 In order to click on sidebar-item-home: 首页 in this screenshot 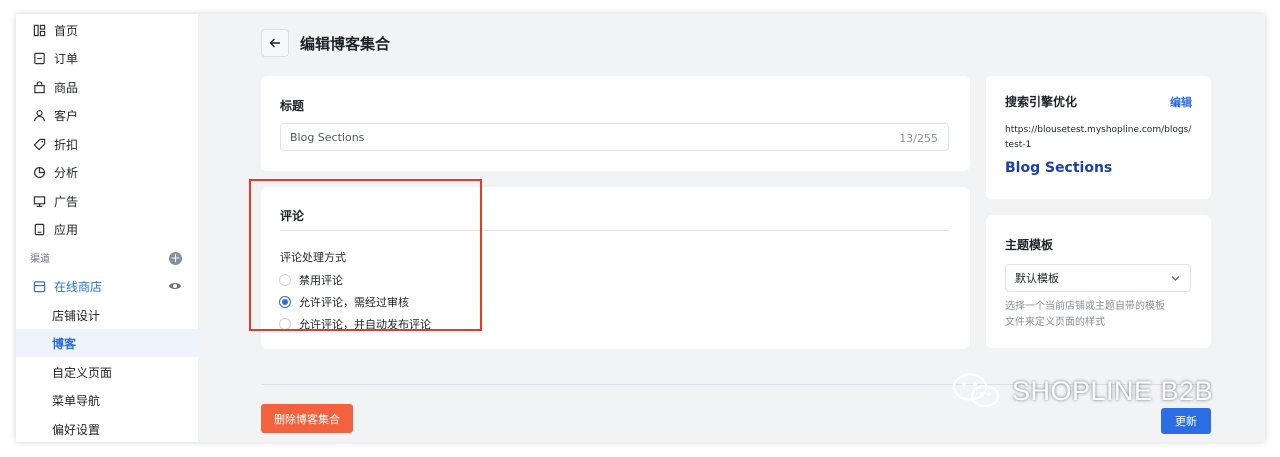, I will do `click(107, 30)`.